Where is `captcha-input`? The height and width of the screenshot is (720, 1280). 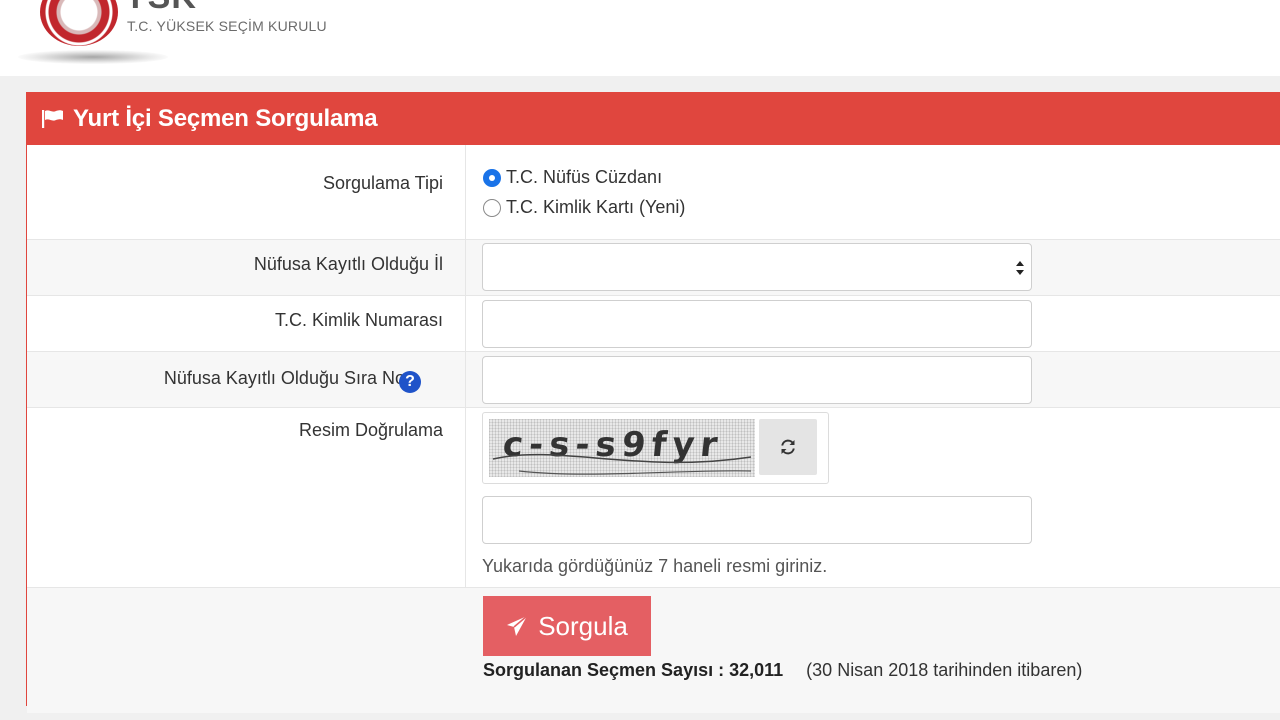 captcha-input is located at coordinates (757, 520).